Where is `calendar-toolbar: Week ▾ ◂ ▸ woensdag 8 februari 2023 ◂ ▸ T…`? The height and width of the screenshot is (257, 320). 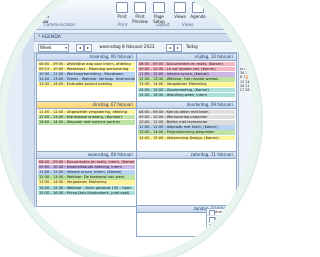 calendar-toolbar: Week ▾ ◂ ▸ woensdag 8 februari 2023 ◂ ▸ T… is located at coordinates (136, 47).